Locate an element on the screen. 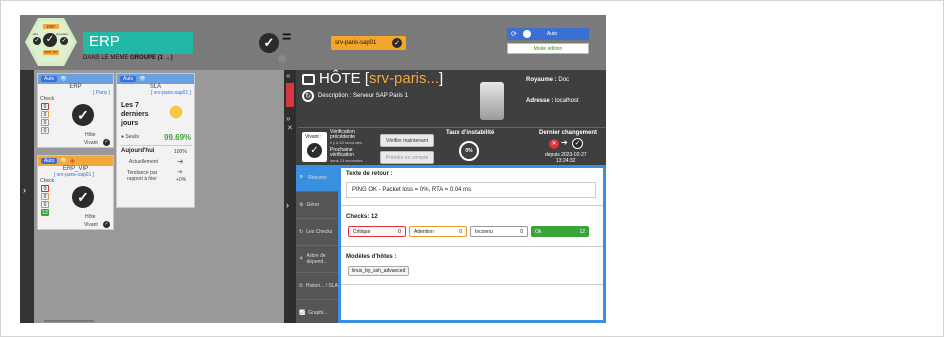  vivant-check-icon: ✓ is located at coordinates (314, 150).